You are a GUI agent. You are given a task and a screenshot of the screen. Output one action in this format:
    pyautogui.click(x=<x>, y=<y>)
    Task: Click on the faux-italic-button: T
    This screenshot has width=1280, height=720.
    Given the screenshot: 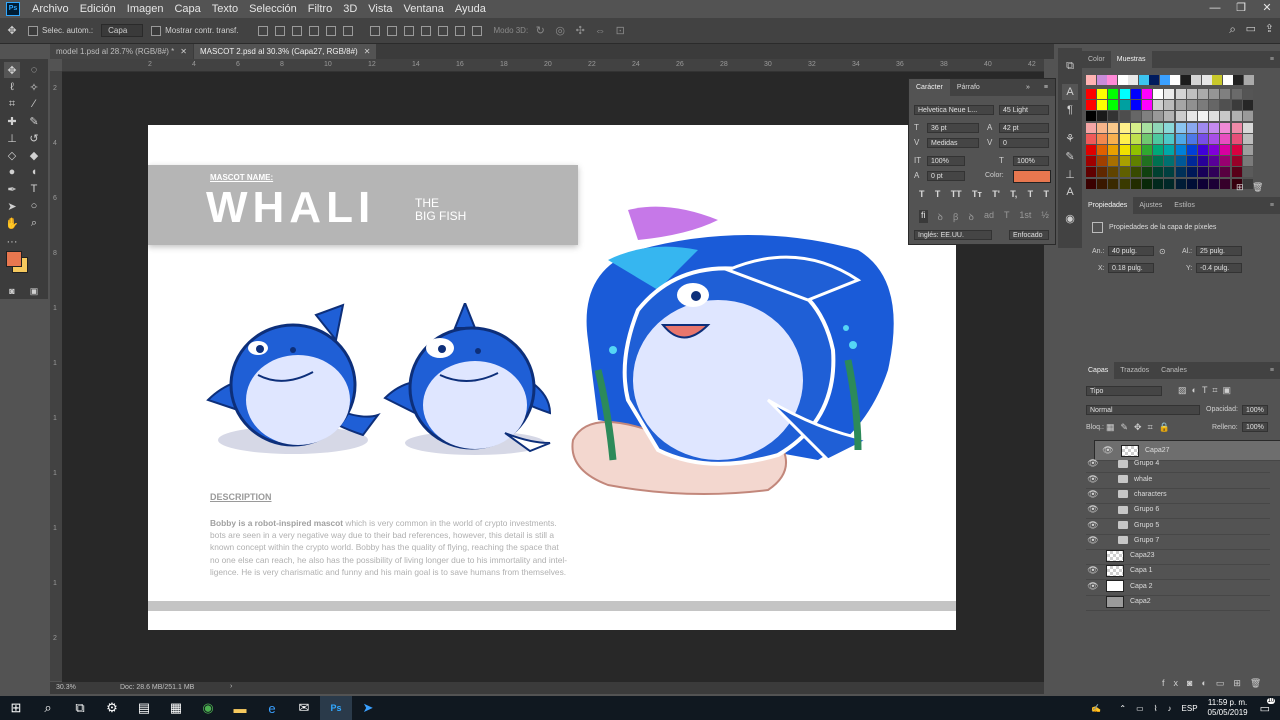 What is the action you would take?
    pyautogui.click(x=938, y=194)
    